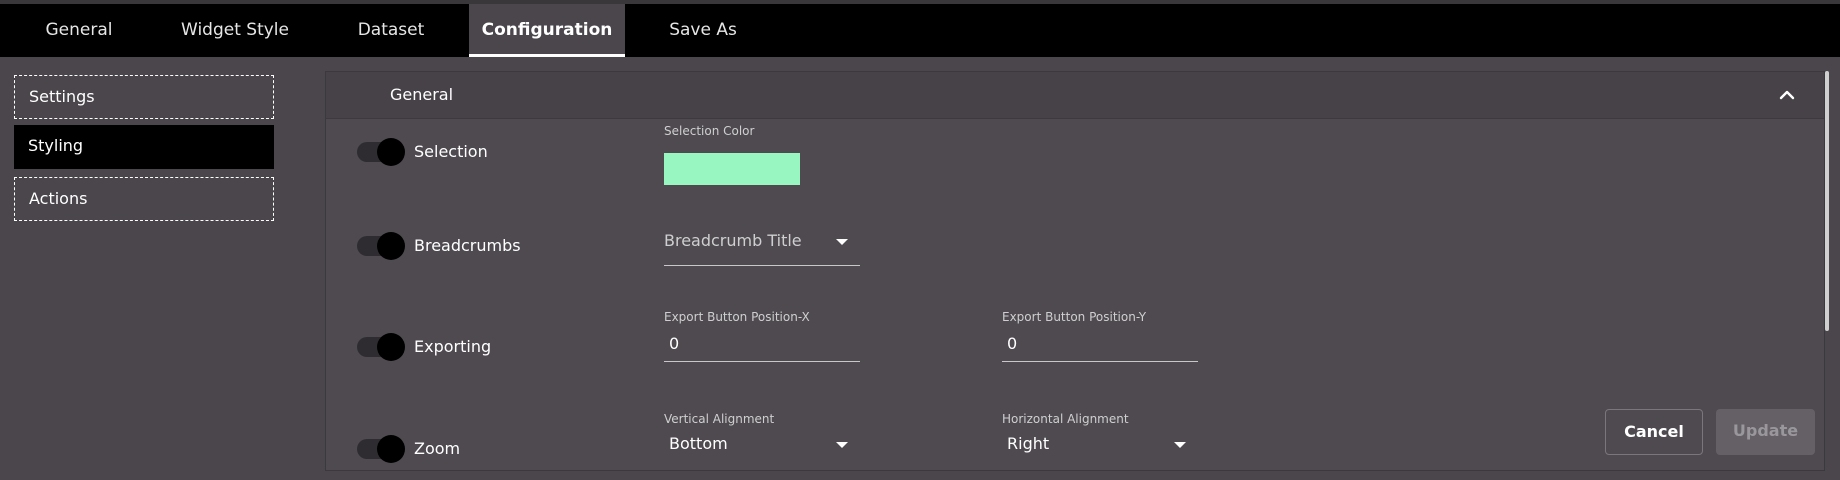 Image resolution: width=1840 pixels, height=480 pixels. I want to click on tab-configuration: Configuration, so click(547, 30).